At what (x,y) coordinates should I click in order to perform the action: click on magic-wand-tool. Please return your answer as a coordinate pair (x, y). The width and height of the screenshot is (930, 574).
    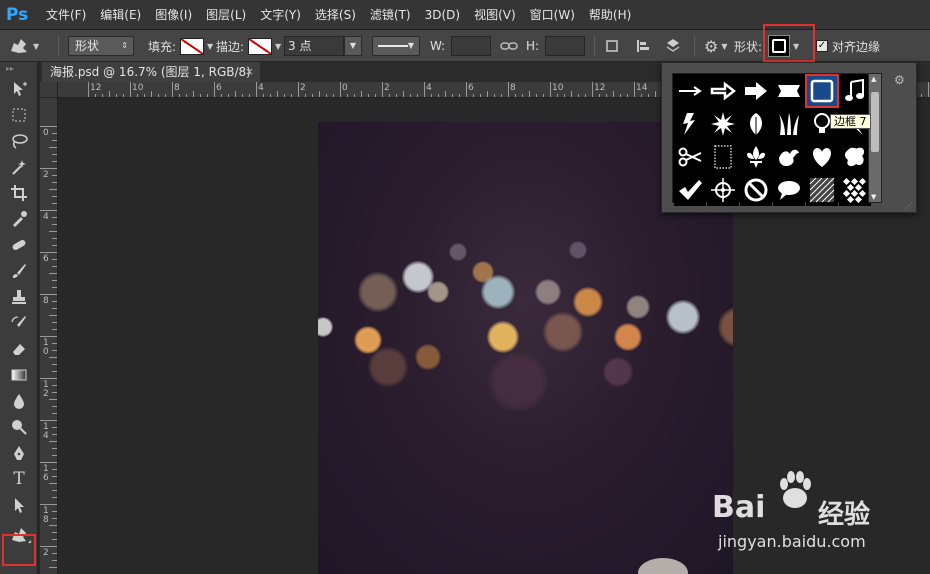
    Looking at the image, I should click on (19, 167).